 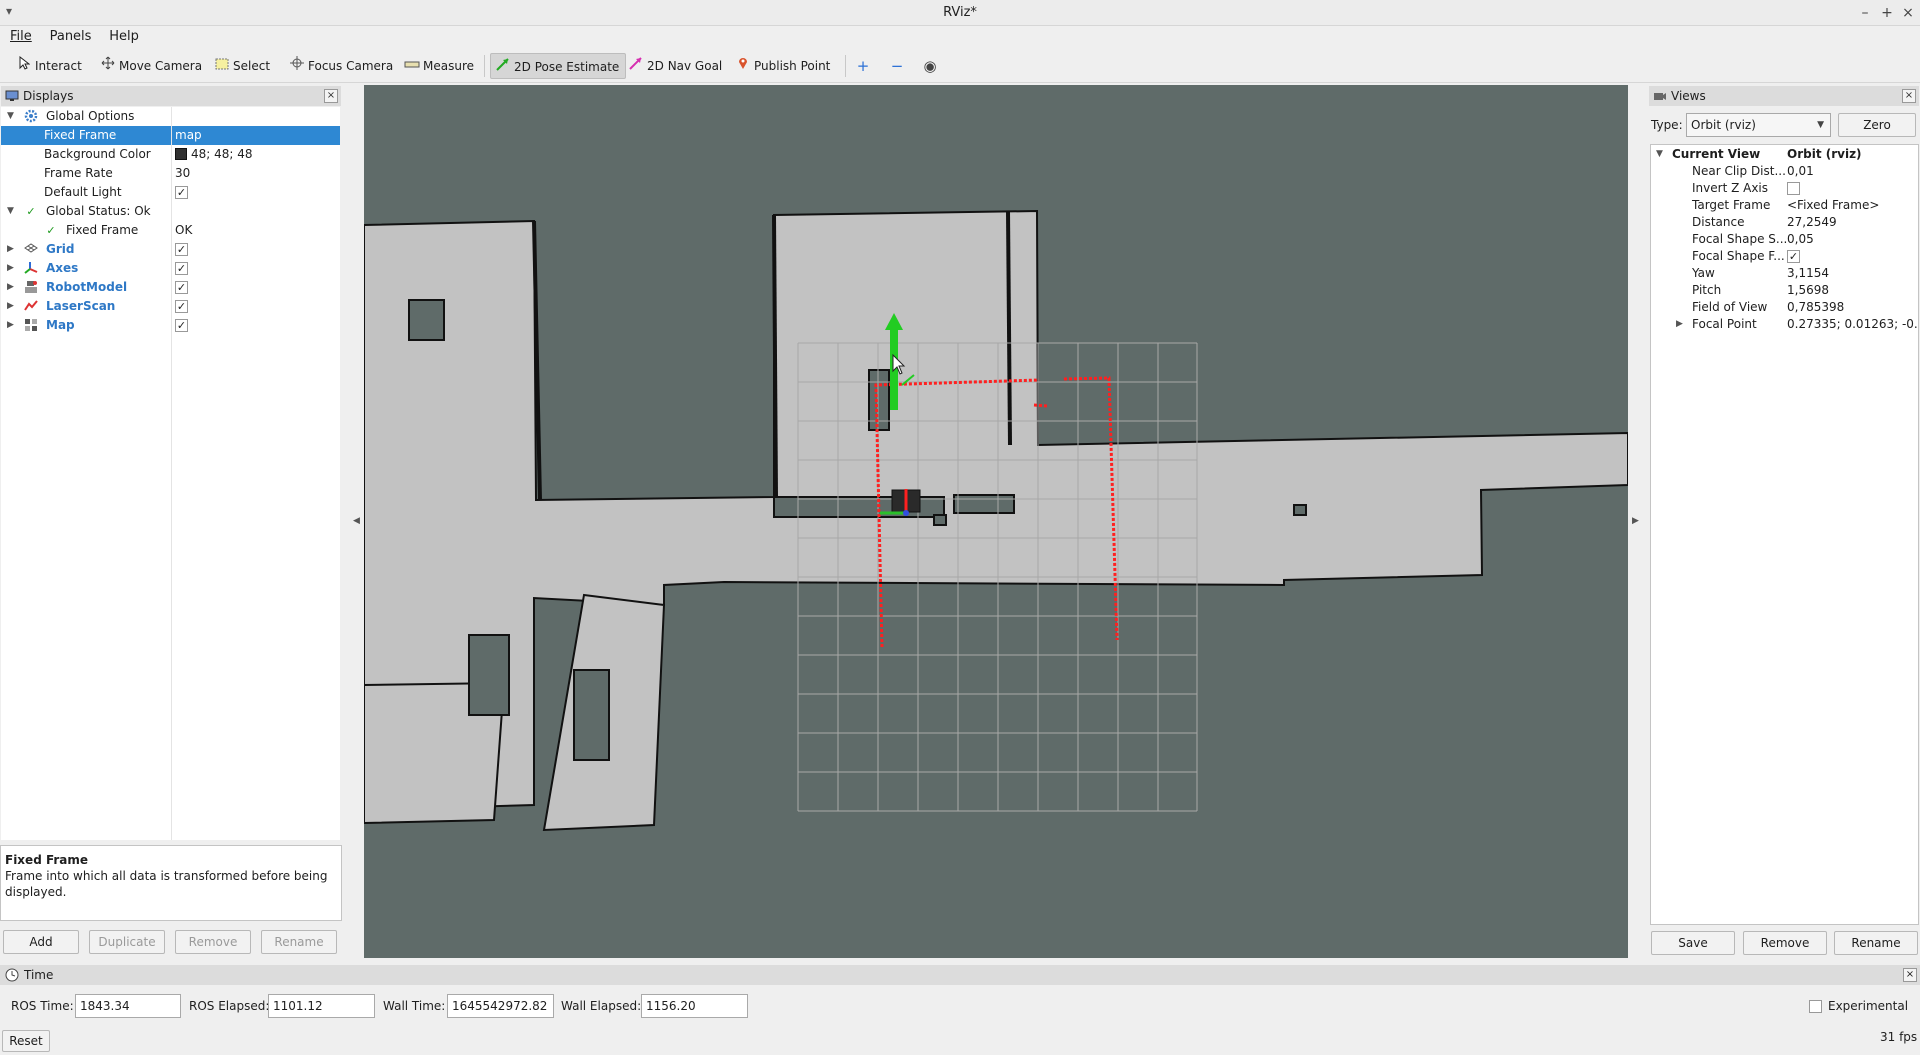 I want to click on map-checkbox: ✓, so click(x=181, y=325).